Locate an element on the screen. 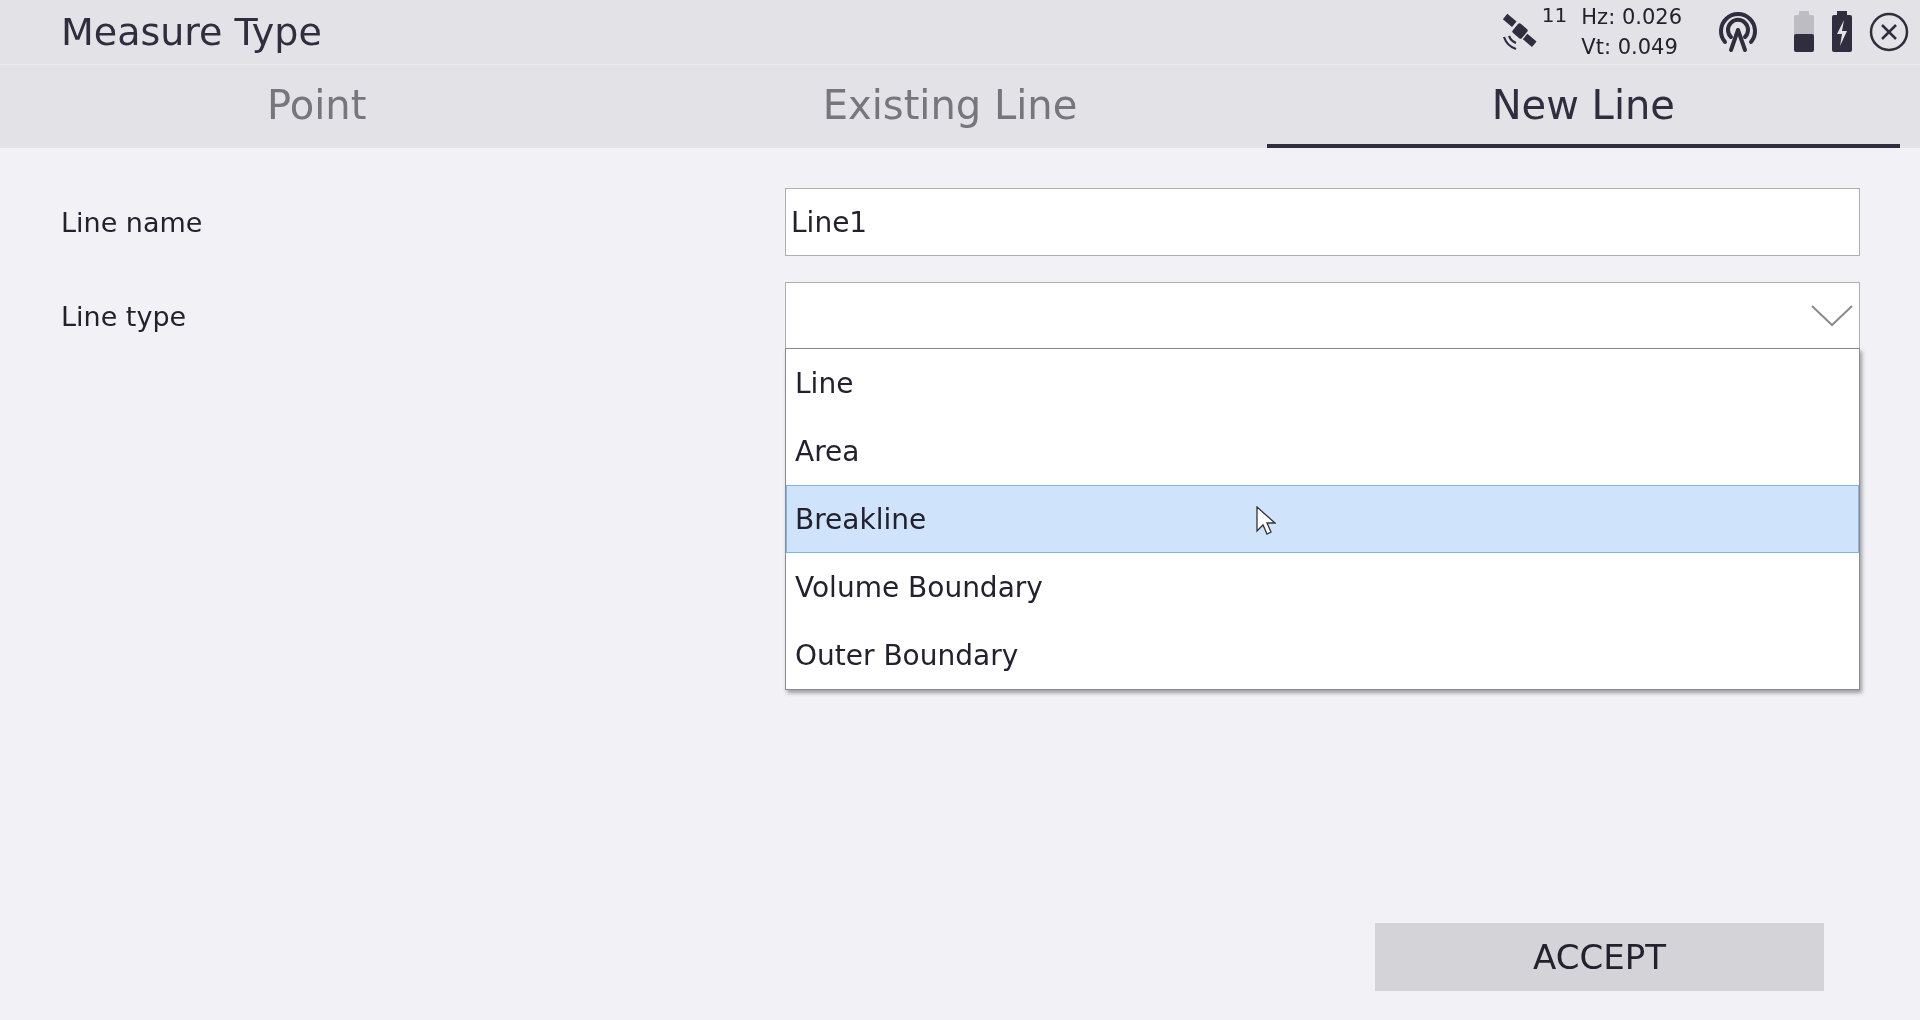 This screenshot has height=1020, width=1920. chevron-down-icon is located at coordinates (1832, 316).